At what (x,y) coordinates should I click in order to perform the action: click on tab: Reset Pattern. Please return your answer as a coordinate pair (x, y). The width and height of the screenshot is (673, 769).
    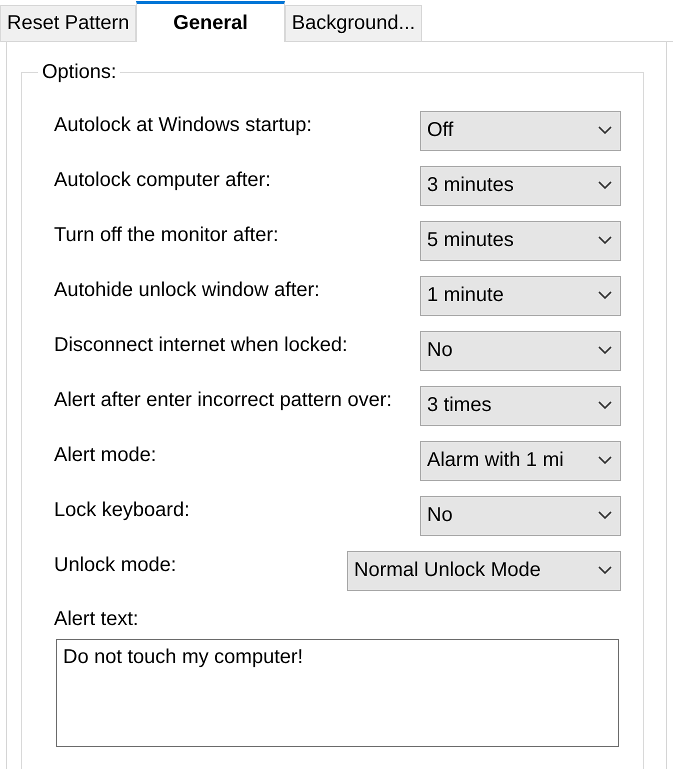
    Looking at the image, I should click on (68, 23).